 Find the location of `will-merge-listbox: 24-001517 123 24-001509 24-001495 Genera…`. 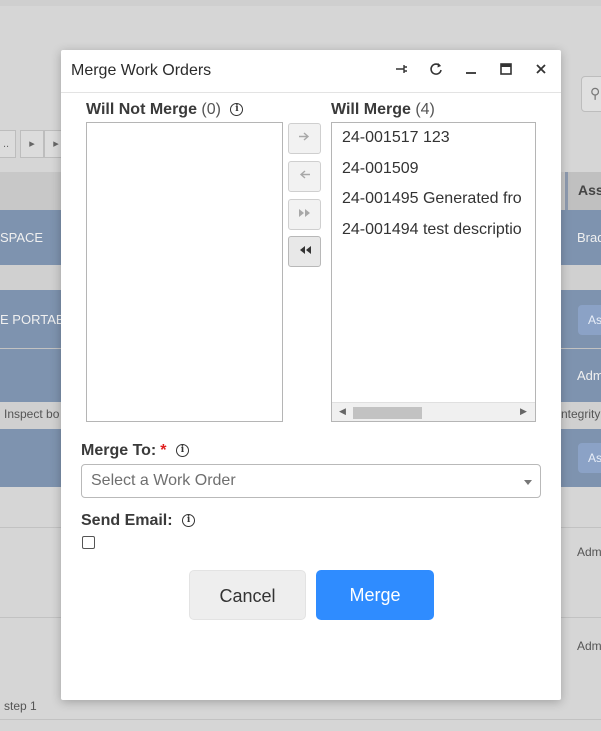

will-merge-listbox: 24-001517 123 24-001509 24-001495 Genera… is located at coordinates (433, 272).